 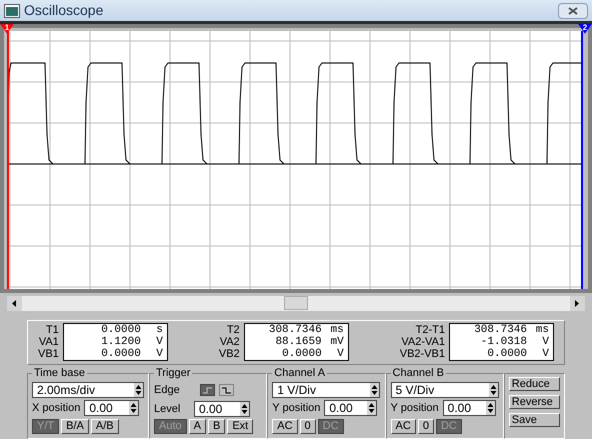 I want to click on readout-label: VA2, so click(x=230, y=342).